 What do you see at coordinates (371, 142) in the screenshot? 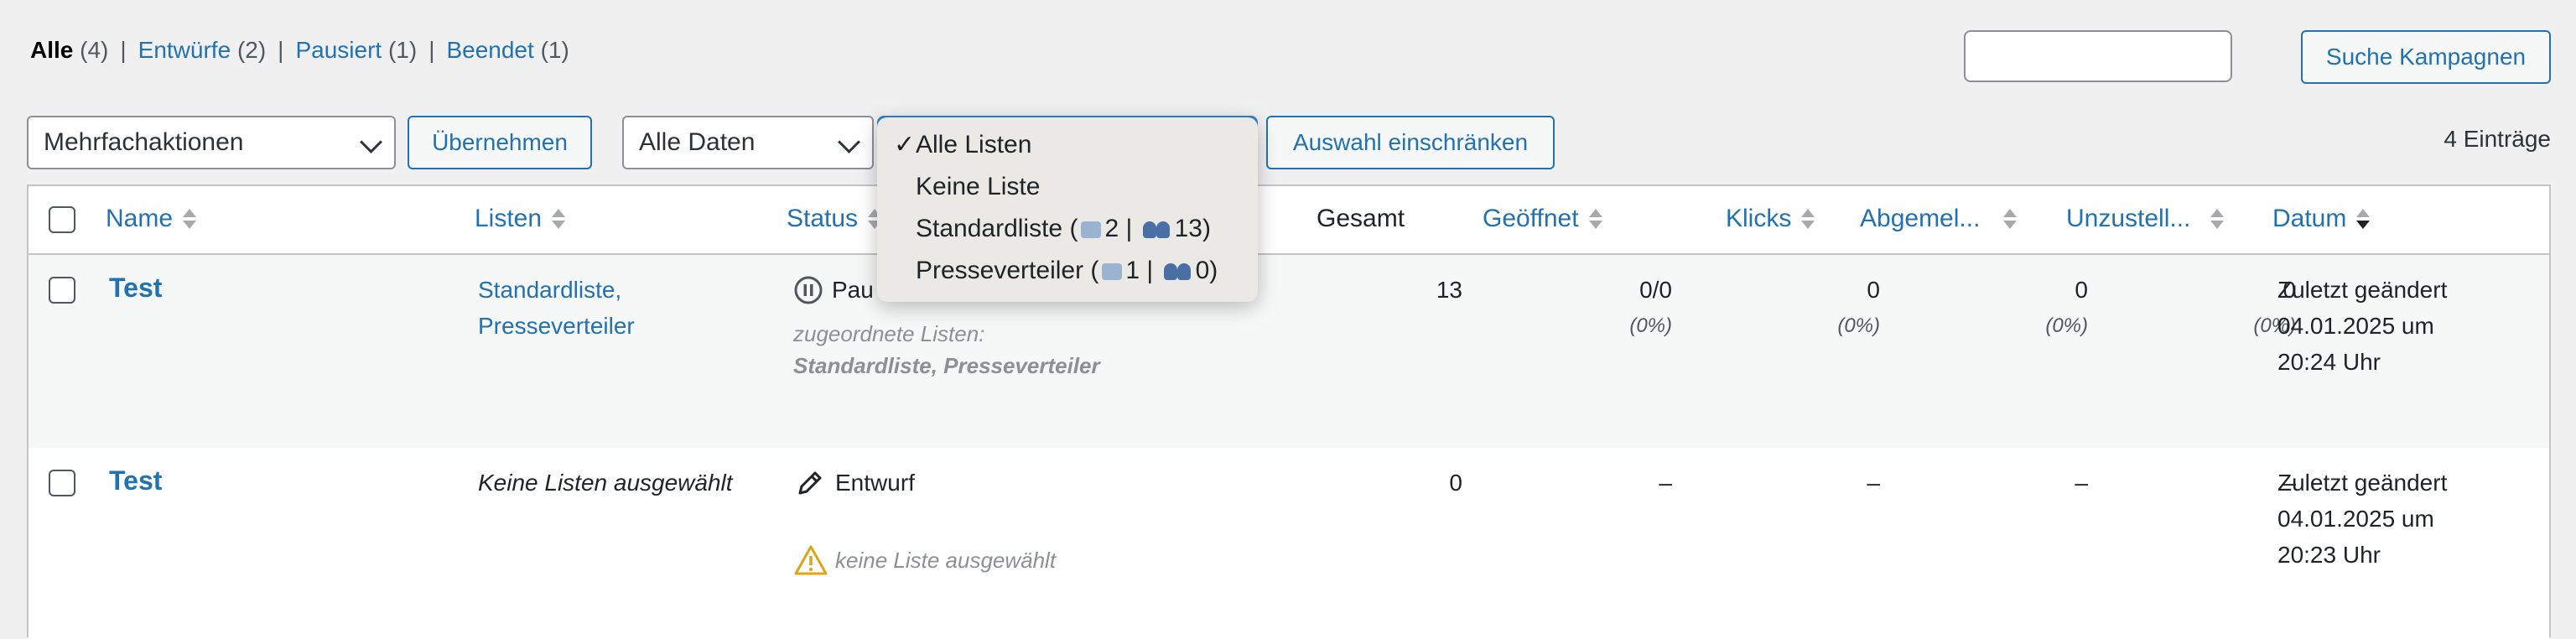
I see `chevron-down-icon` at bounding box center [371, 142].